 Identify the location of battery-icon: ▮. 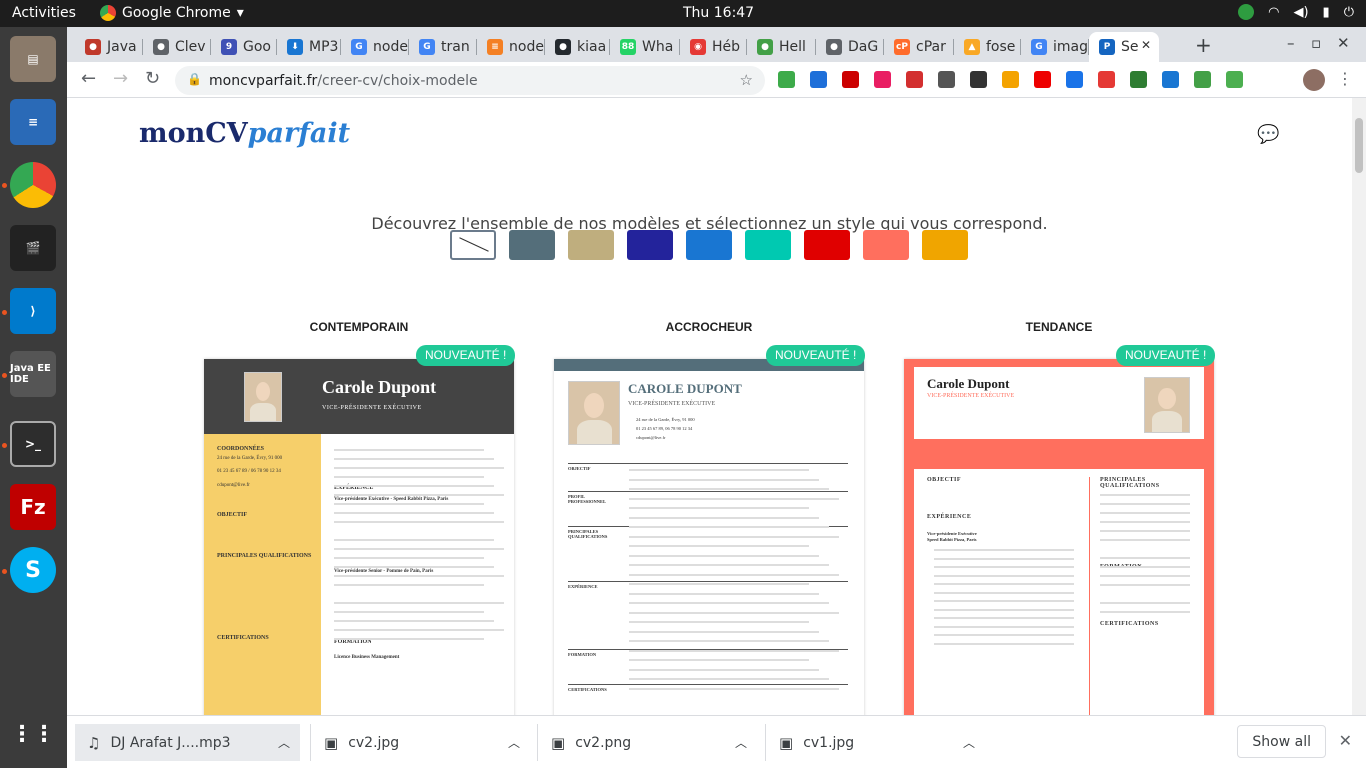
(1326, 12).